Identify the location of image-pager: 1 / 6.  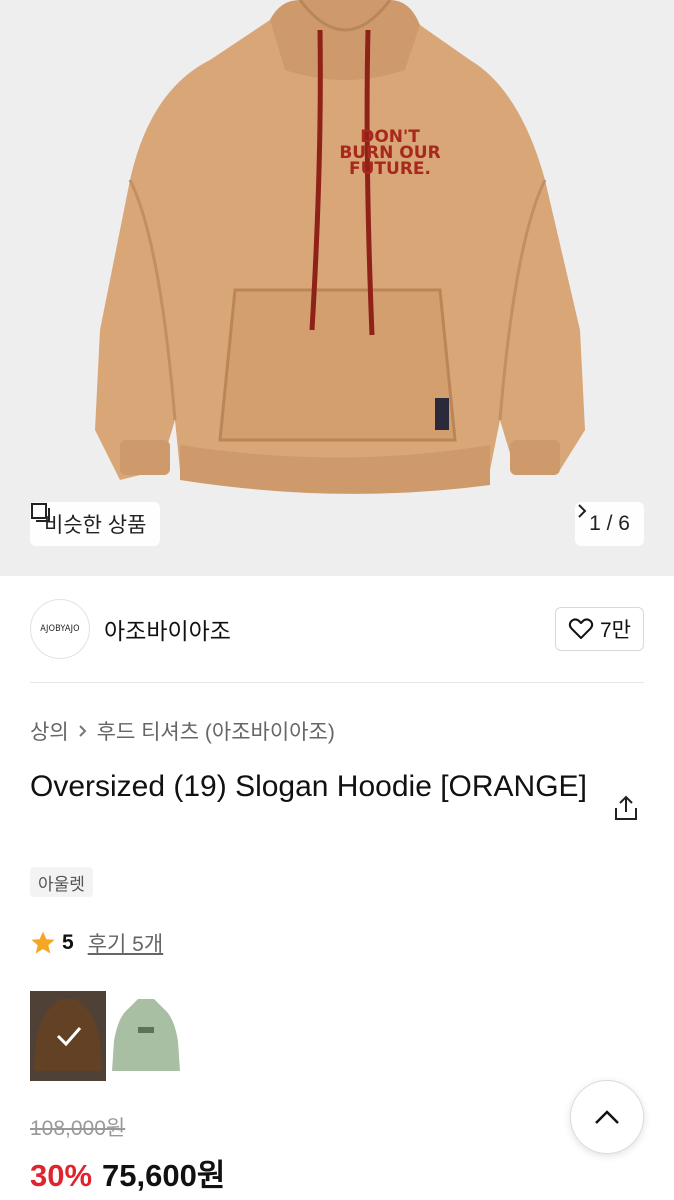
(609, 524).